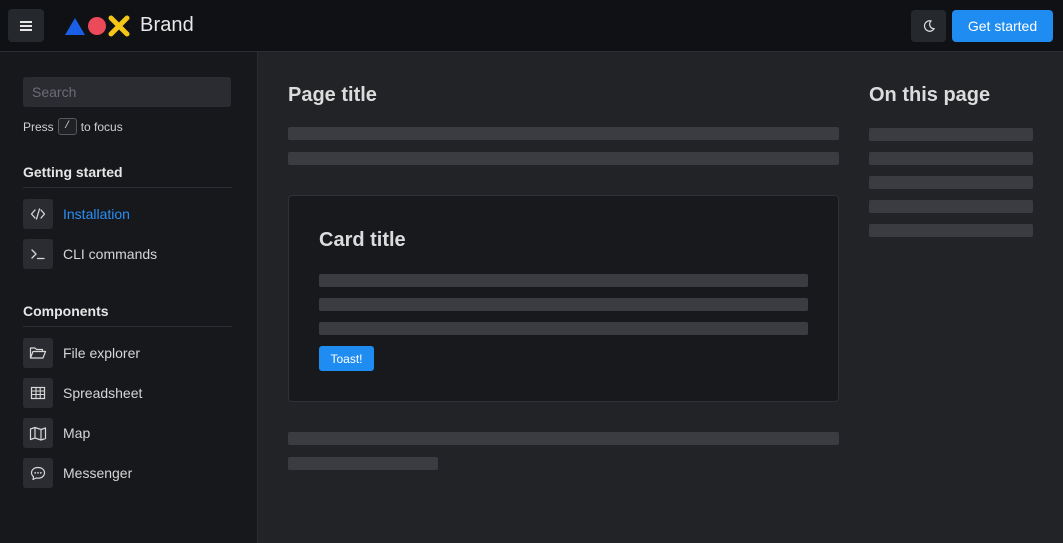  I want to click on sidebar-item-map: Map, so click(56, 433).